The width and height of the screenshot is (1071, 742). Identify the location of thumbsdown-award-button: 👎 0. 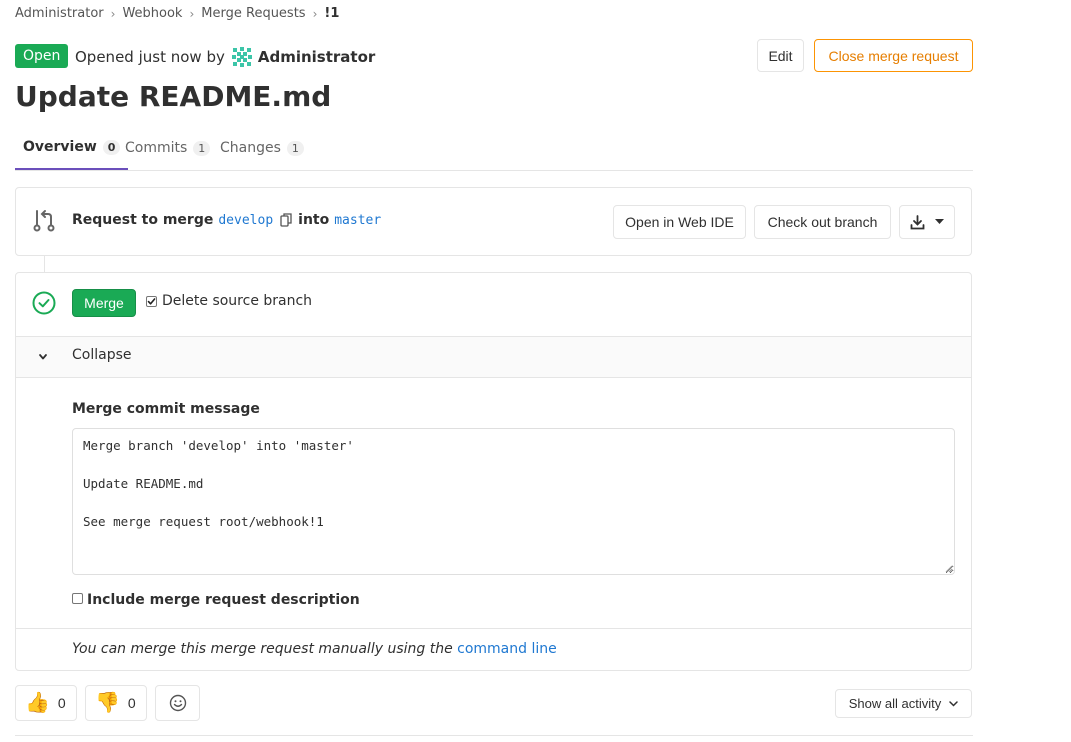
(116, 703).